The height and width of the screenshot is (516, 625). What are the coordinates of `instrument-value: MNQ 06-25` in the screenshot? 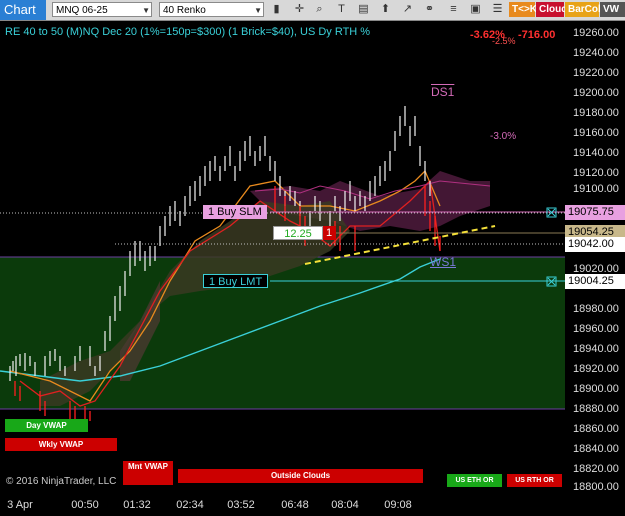 It's located at (82, 10).